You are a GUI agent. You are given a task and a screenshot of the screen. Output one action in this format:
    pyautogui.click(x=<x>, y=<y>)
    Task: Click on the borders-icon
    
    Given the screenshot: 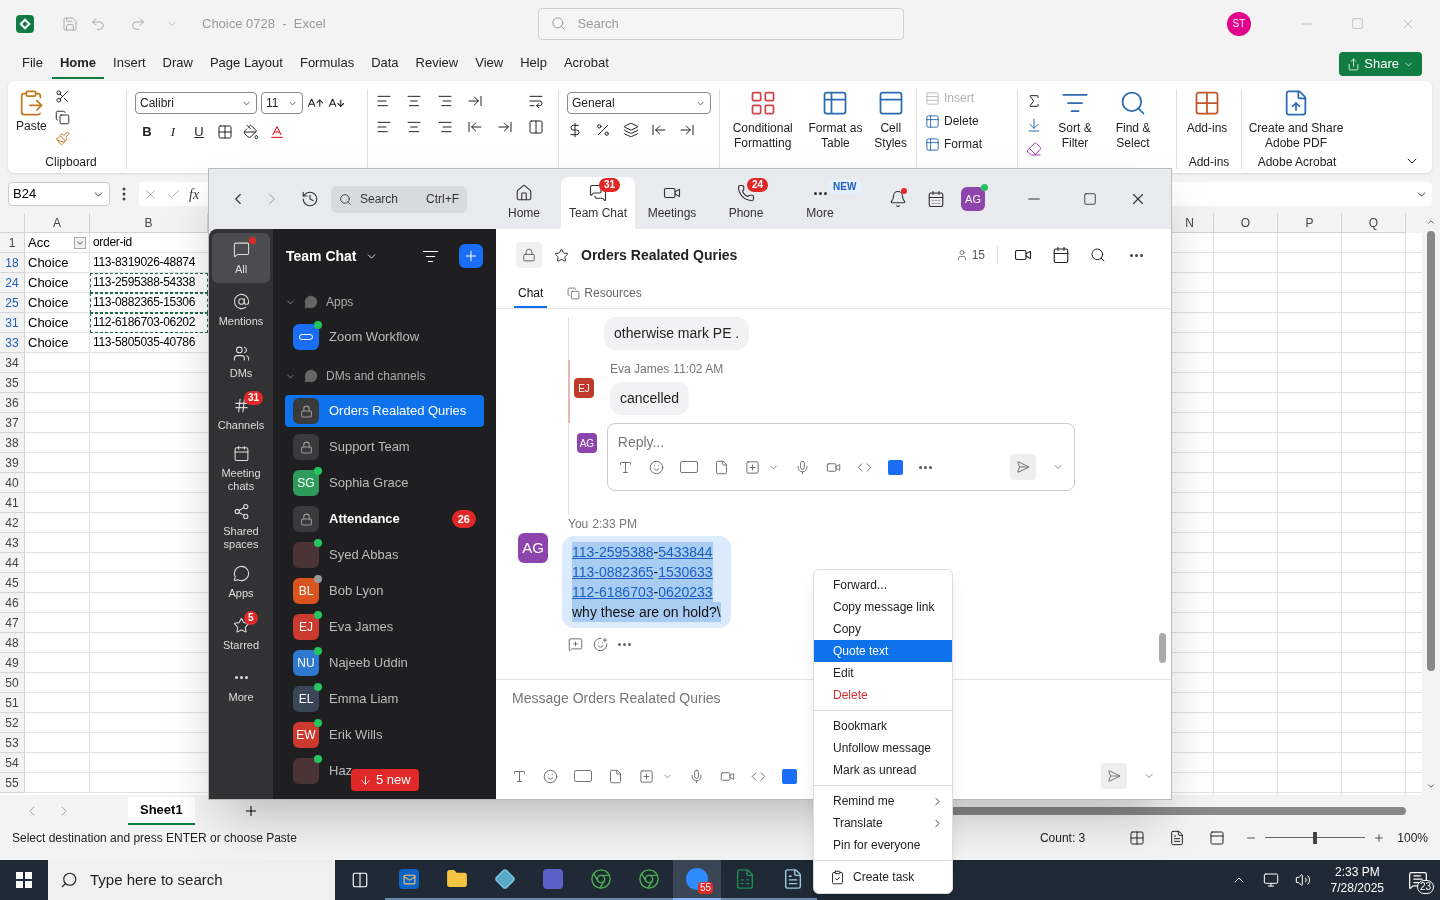 What is the action you would take?
    pyautogui.click(x=225, y=131)
    